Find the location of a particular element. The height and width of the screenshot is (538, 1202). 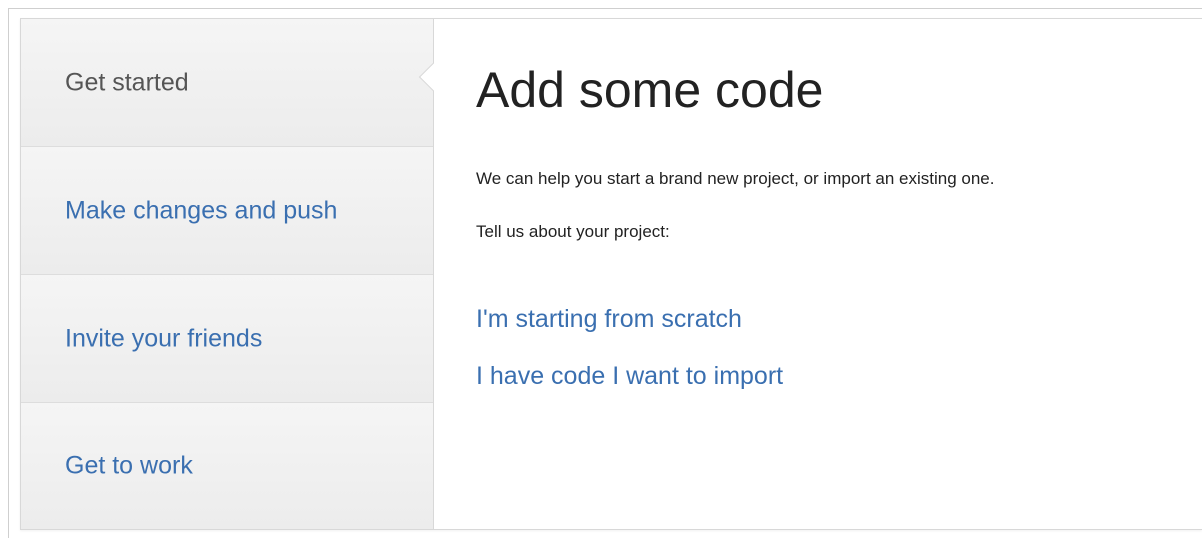

step-label: Get started is located at coordinates (127, 82).